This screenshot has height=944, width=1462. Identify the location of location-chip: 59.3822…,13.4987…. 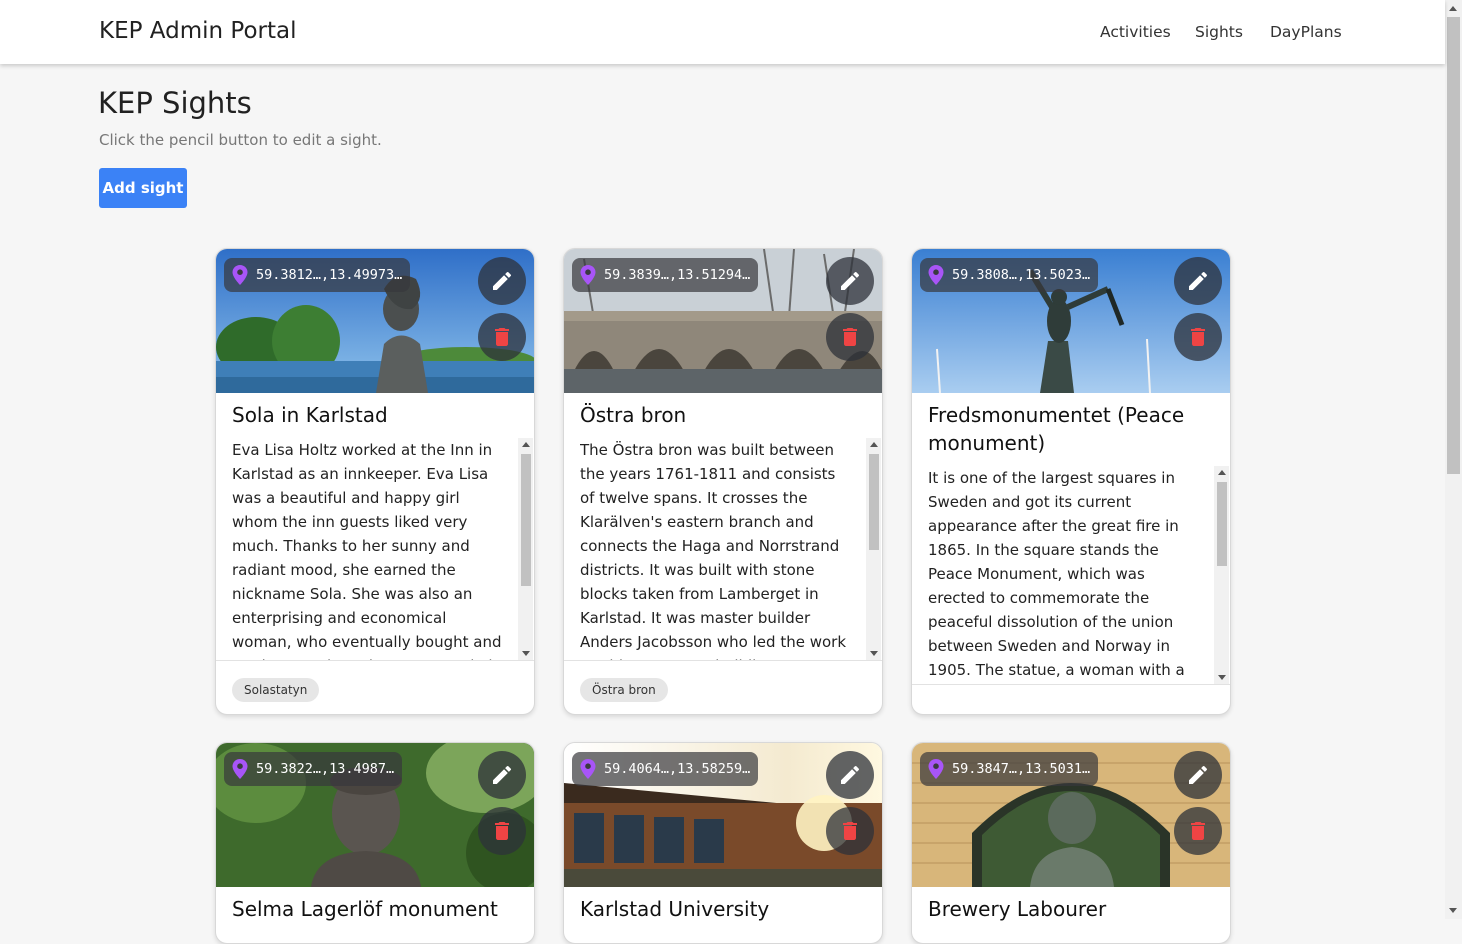
(313, 769).